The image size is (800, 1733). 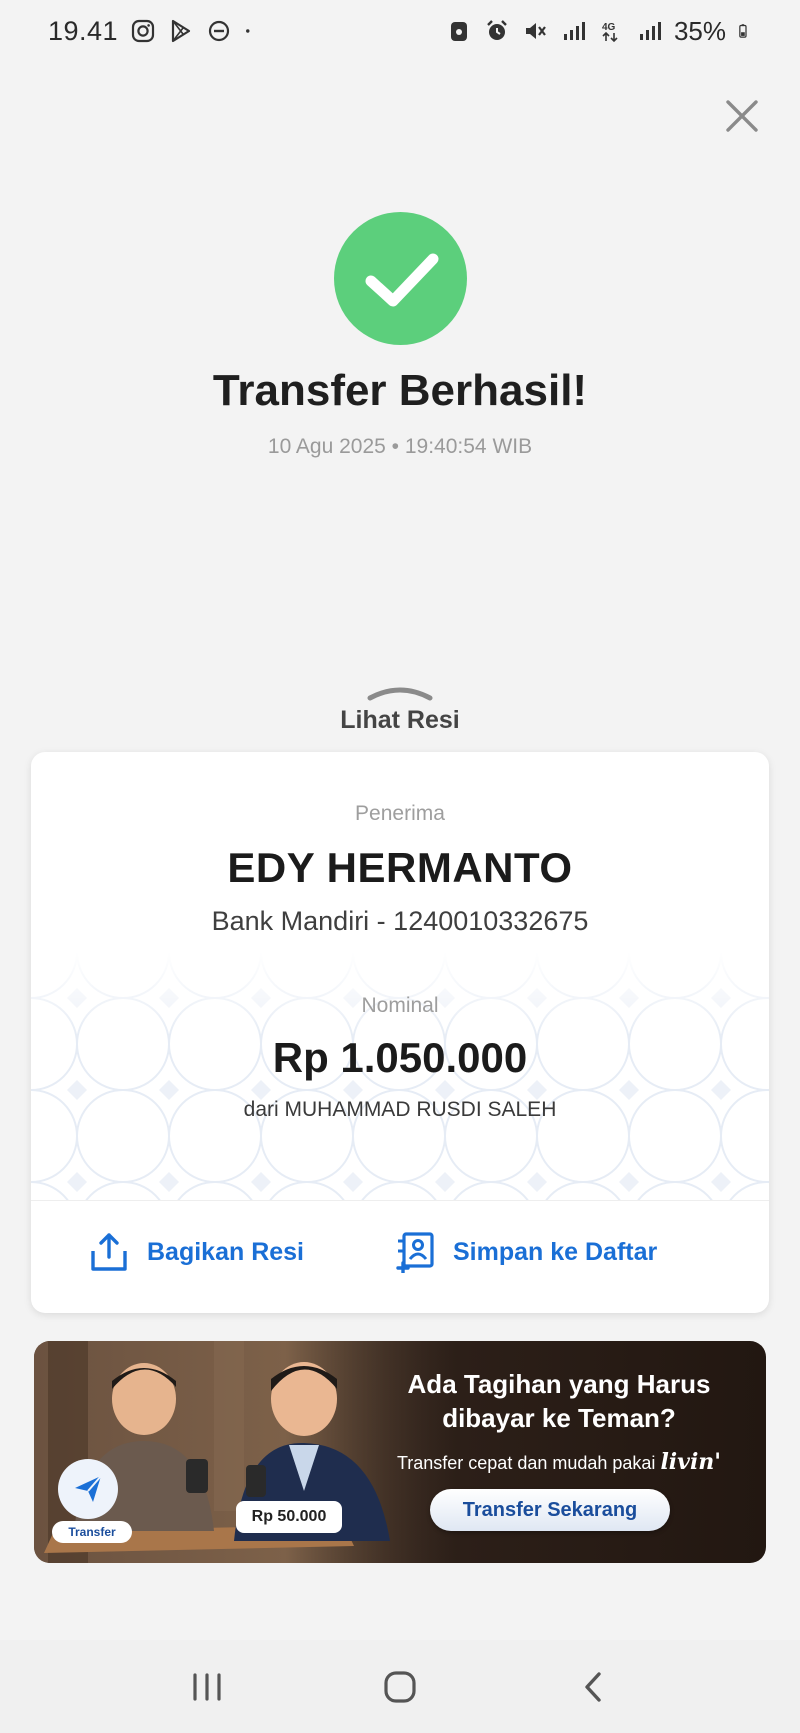 What do you see at coordinates (83, 30) in the screenshot?
I see `status-time: 19.41` at bounding box center [83, 30].